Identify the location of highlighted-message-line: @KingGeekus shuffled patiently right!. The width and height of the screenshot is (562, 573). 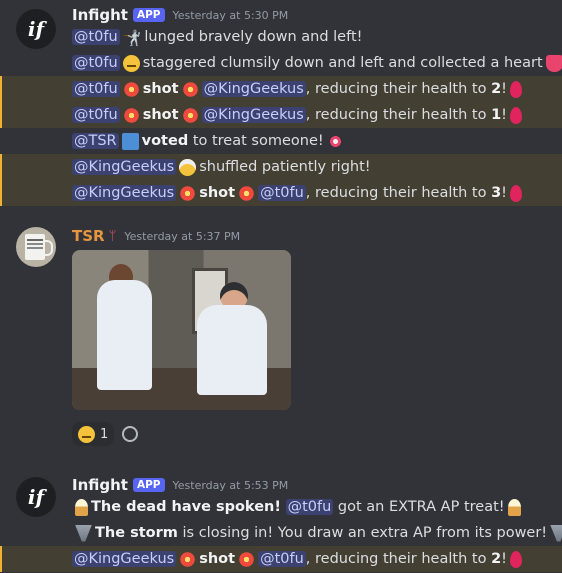
(281, 167).